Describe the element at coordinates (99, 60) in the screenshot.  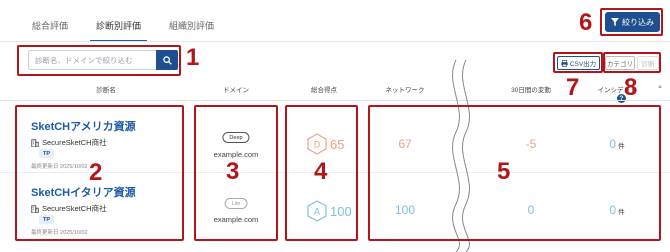
I see `annotation-box-search` at that location.